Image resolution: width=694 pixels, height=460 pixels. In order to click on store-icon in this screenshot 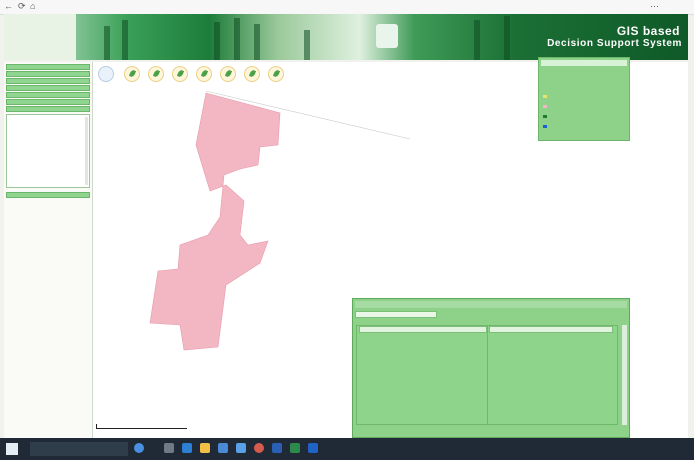, I will do `click(223, 448)`.